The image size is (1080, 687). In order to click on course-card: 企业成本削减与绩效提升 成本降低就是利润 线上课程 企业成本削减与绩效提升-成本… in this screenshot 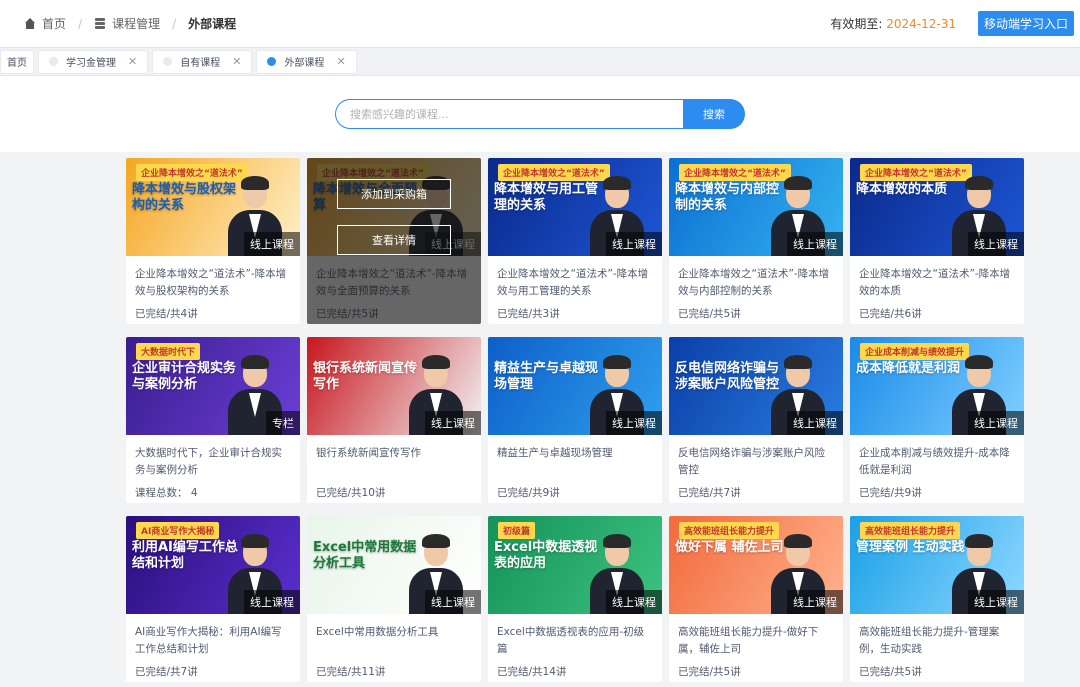, I will do `click(937, 420)`.